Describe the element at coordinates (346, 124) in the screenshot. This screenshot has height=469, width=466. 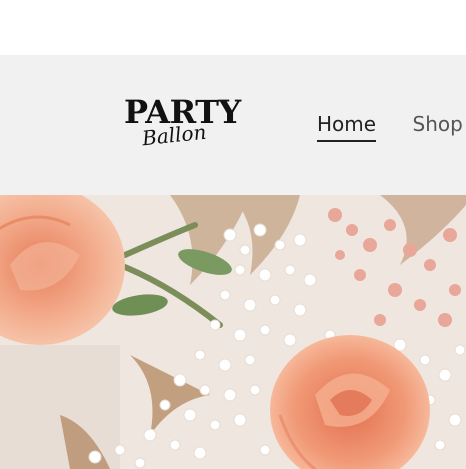
I see `nav-item-home: Home` at that location.